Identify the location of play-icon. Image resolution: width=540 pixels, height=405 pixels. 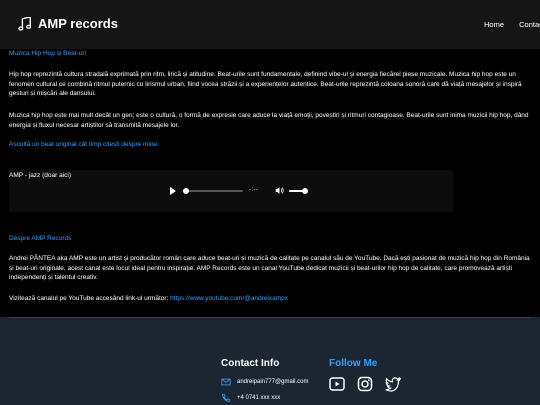
(173, 191).